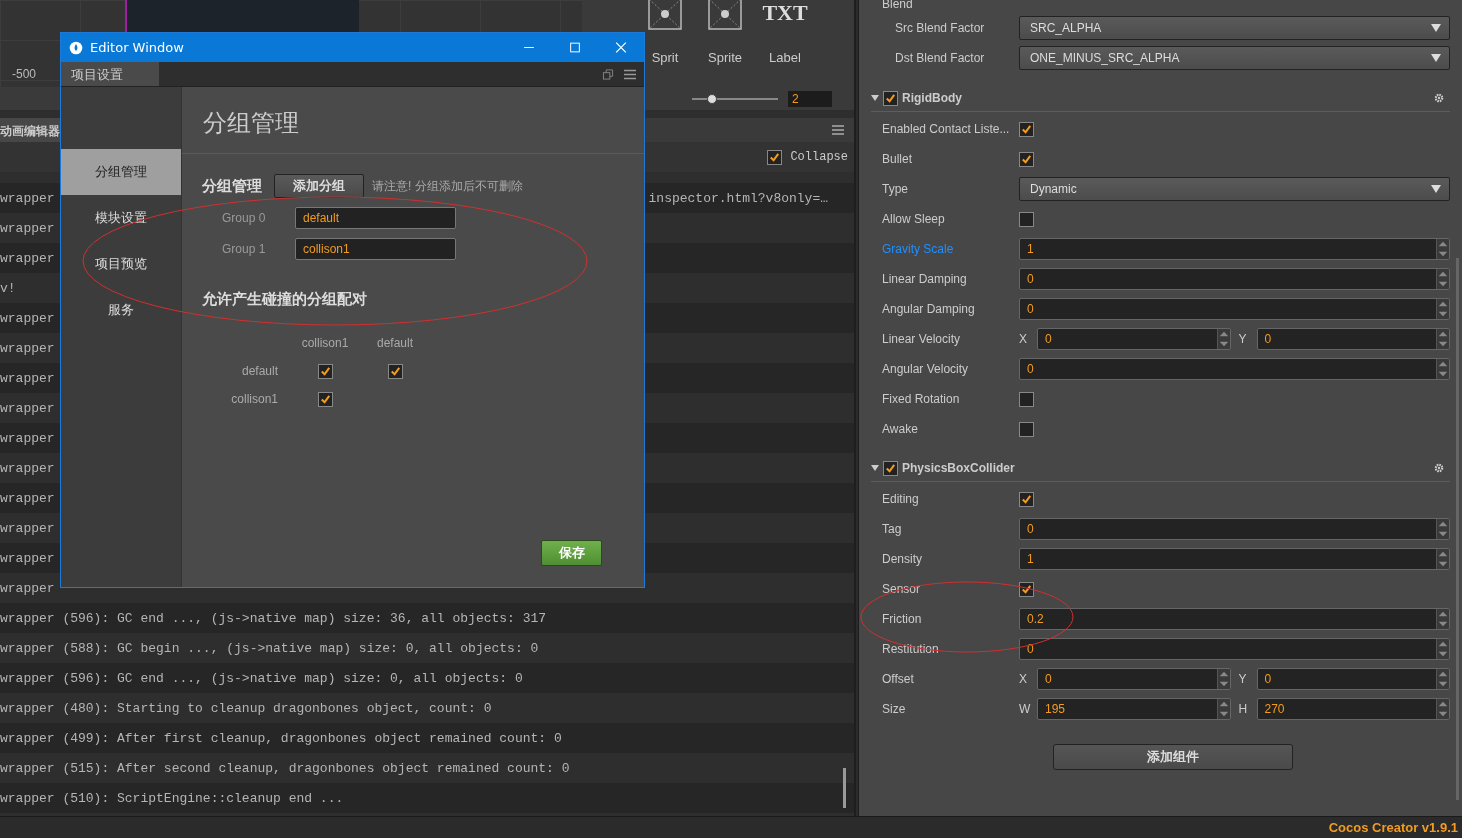 The height and width of the screenshot is (838, 1462). What do you see at coordinates (375, 217) in the screenshot?
I see `group-name-field: default` at bounding box center [375, 217].